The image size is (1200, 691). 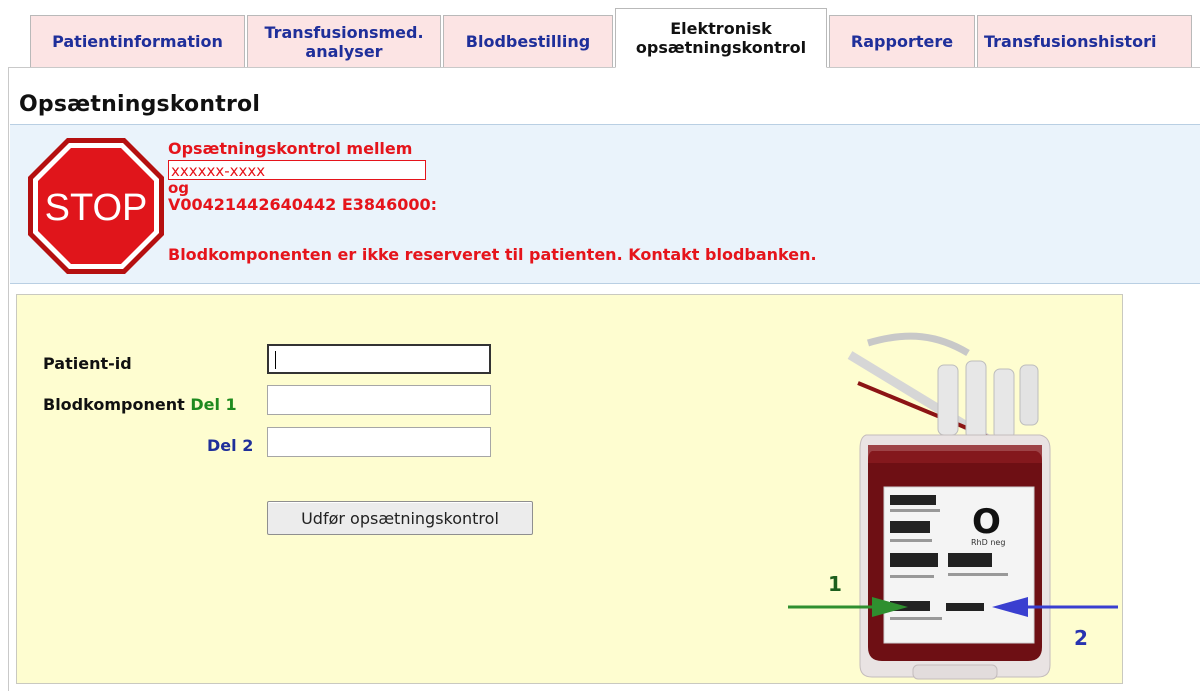 What do you see at coordinates (87, 363) in the screenshot?
I see `patient-id-label: Patient-id` at bounding box center [87, 363].